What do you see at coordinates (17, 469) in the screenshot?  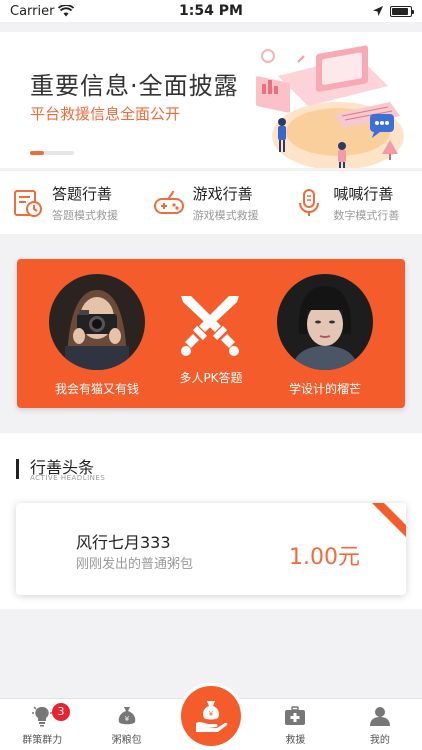 I see `section-marker` at bounding box center [17, 469].